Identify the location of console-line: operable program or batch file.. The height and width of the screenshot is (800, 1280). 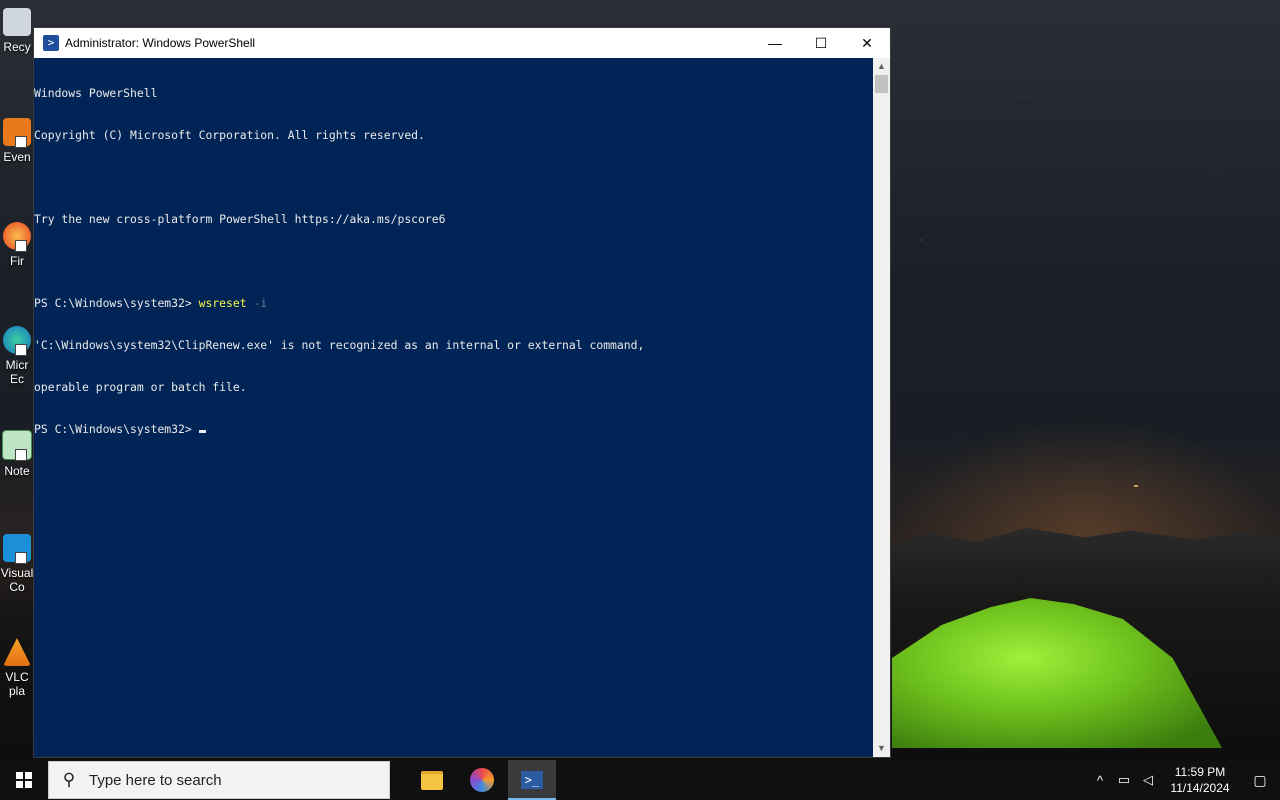
(140, 387).